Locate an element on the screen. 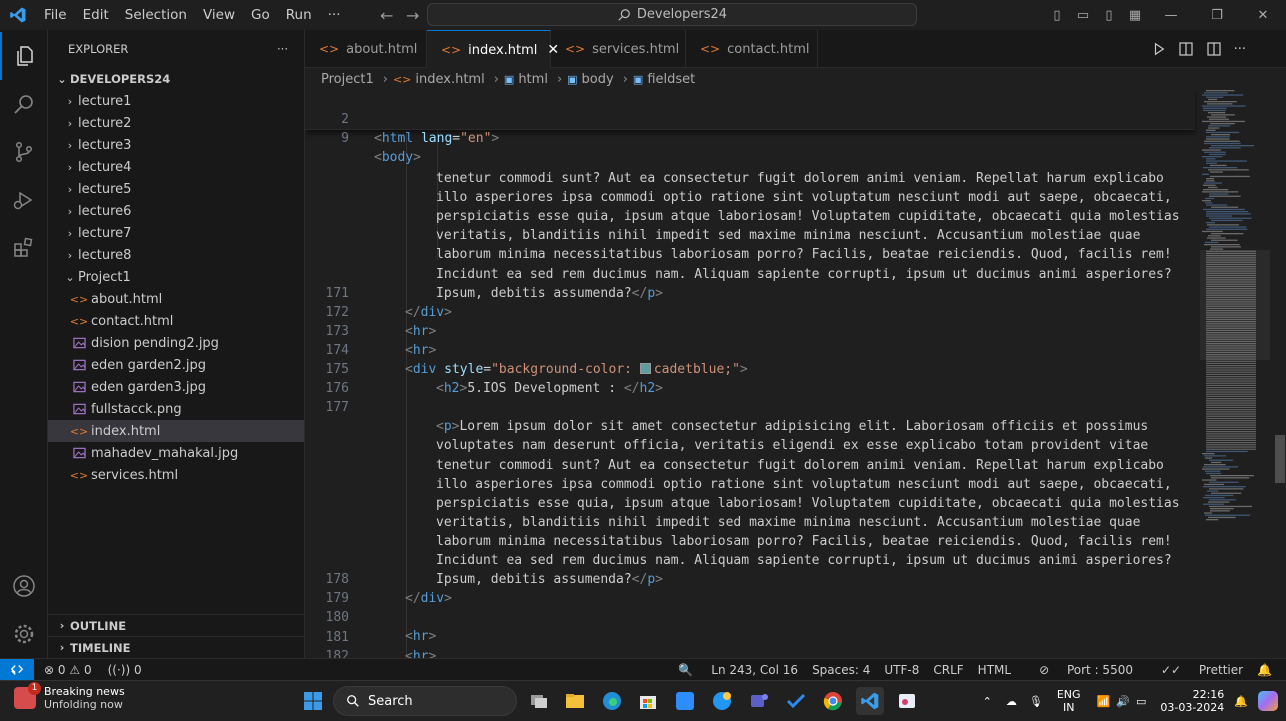  copilot-icon is located at coordinates (1268, 701).